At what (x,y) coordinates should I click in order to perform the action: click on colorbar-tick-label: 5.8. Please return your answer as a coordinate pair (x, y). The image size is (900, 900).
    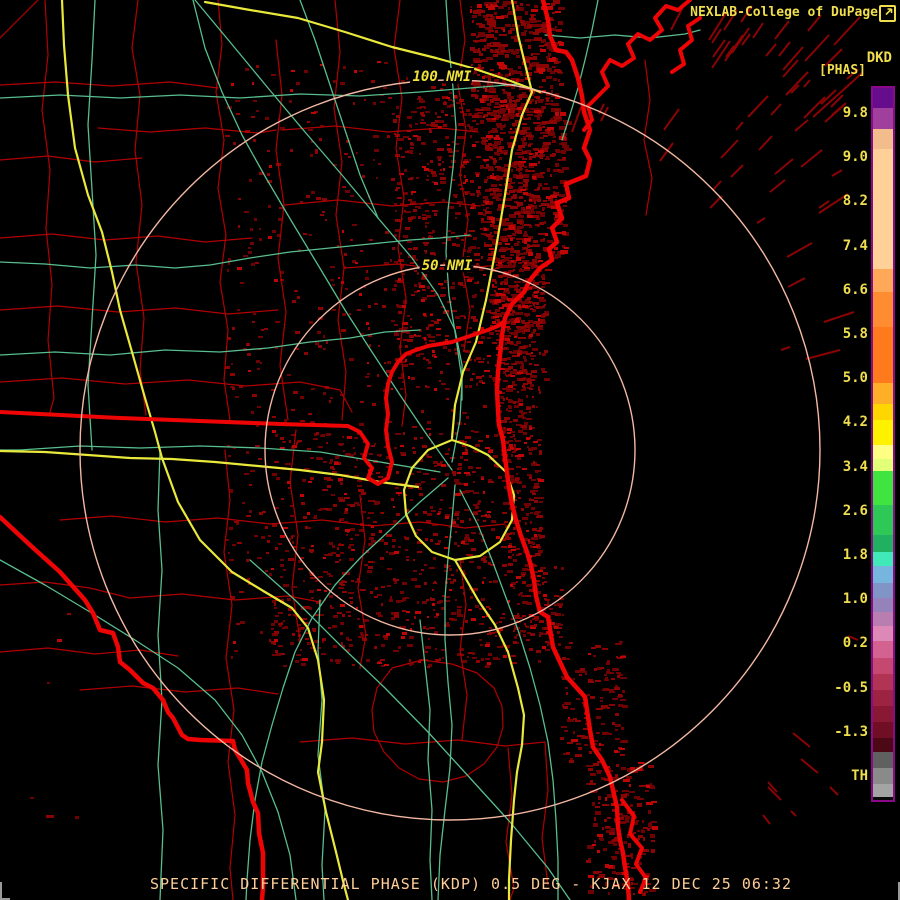
    Looking at the image, I should click on (855, 334).